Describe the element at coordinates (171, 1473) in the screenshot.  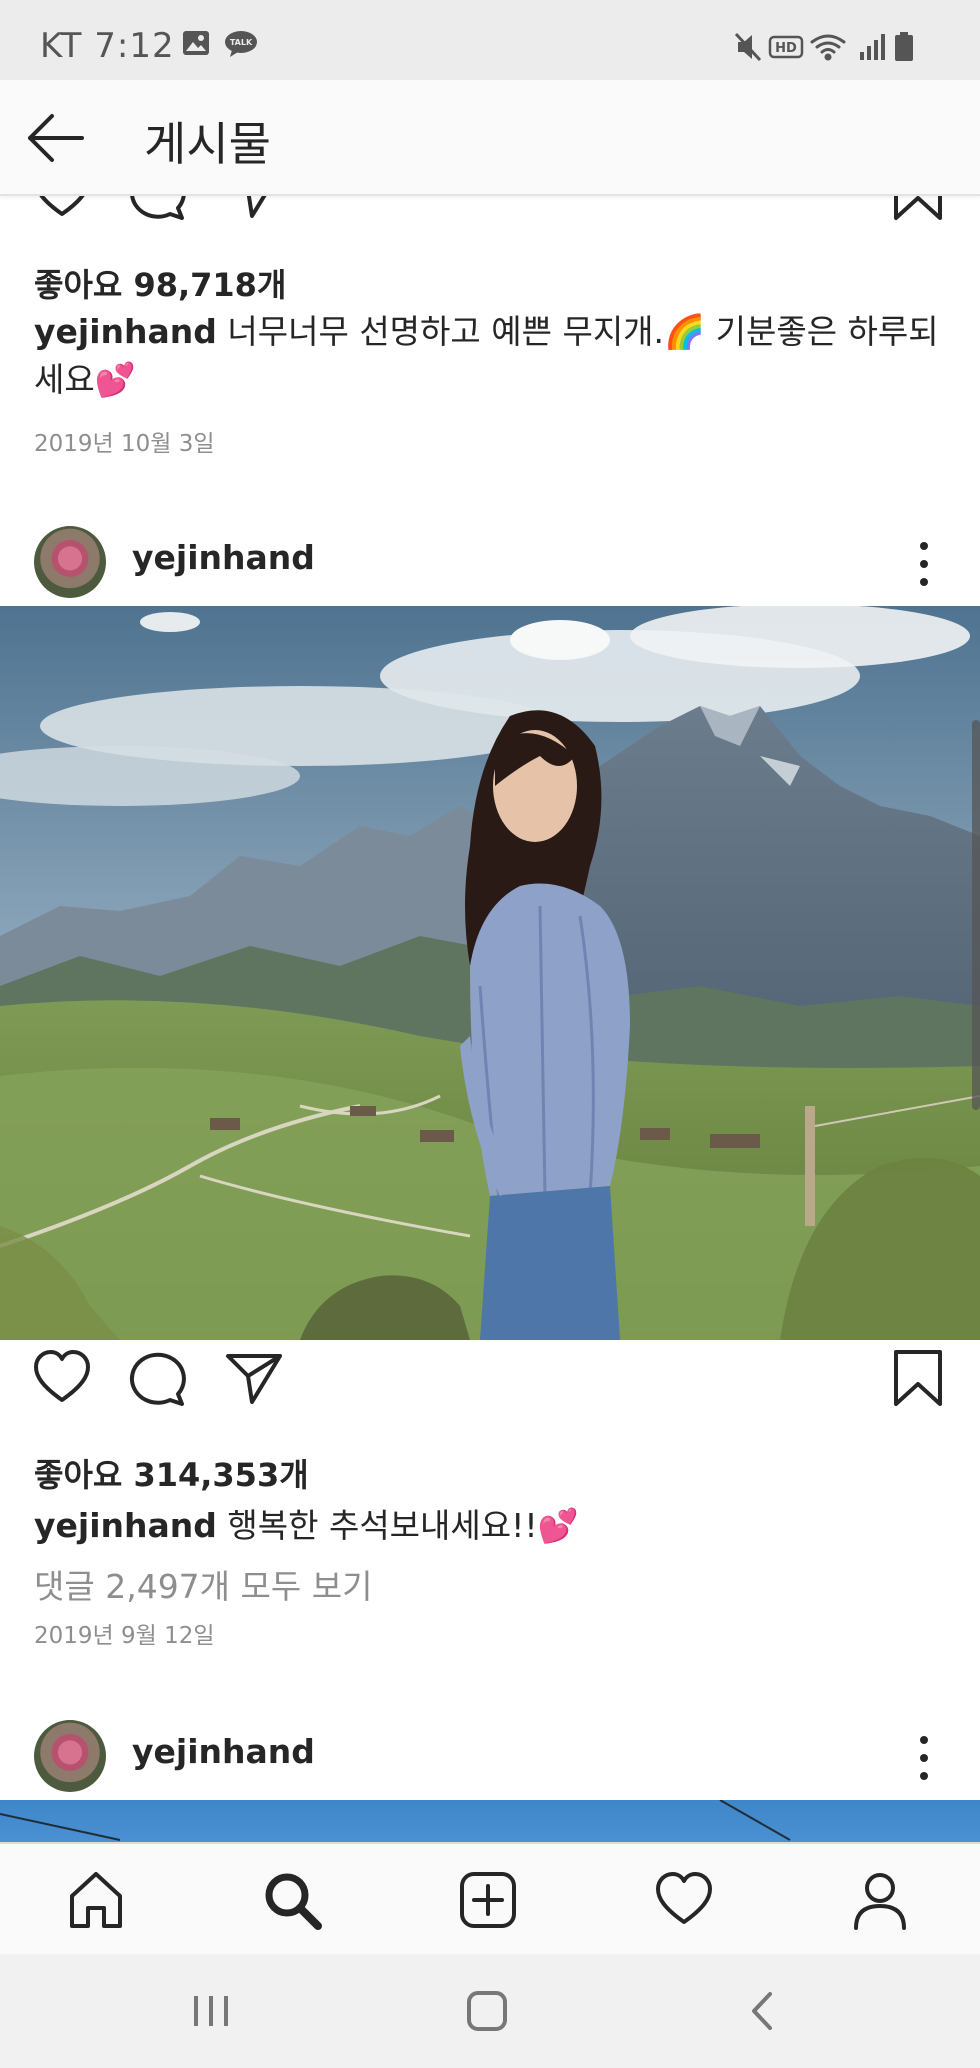
I see `post-2-likes: 좋아요 314,353개` at that location.